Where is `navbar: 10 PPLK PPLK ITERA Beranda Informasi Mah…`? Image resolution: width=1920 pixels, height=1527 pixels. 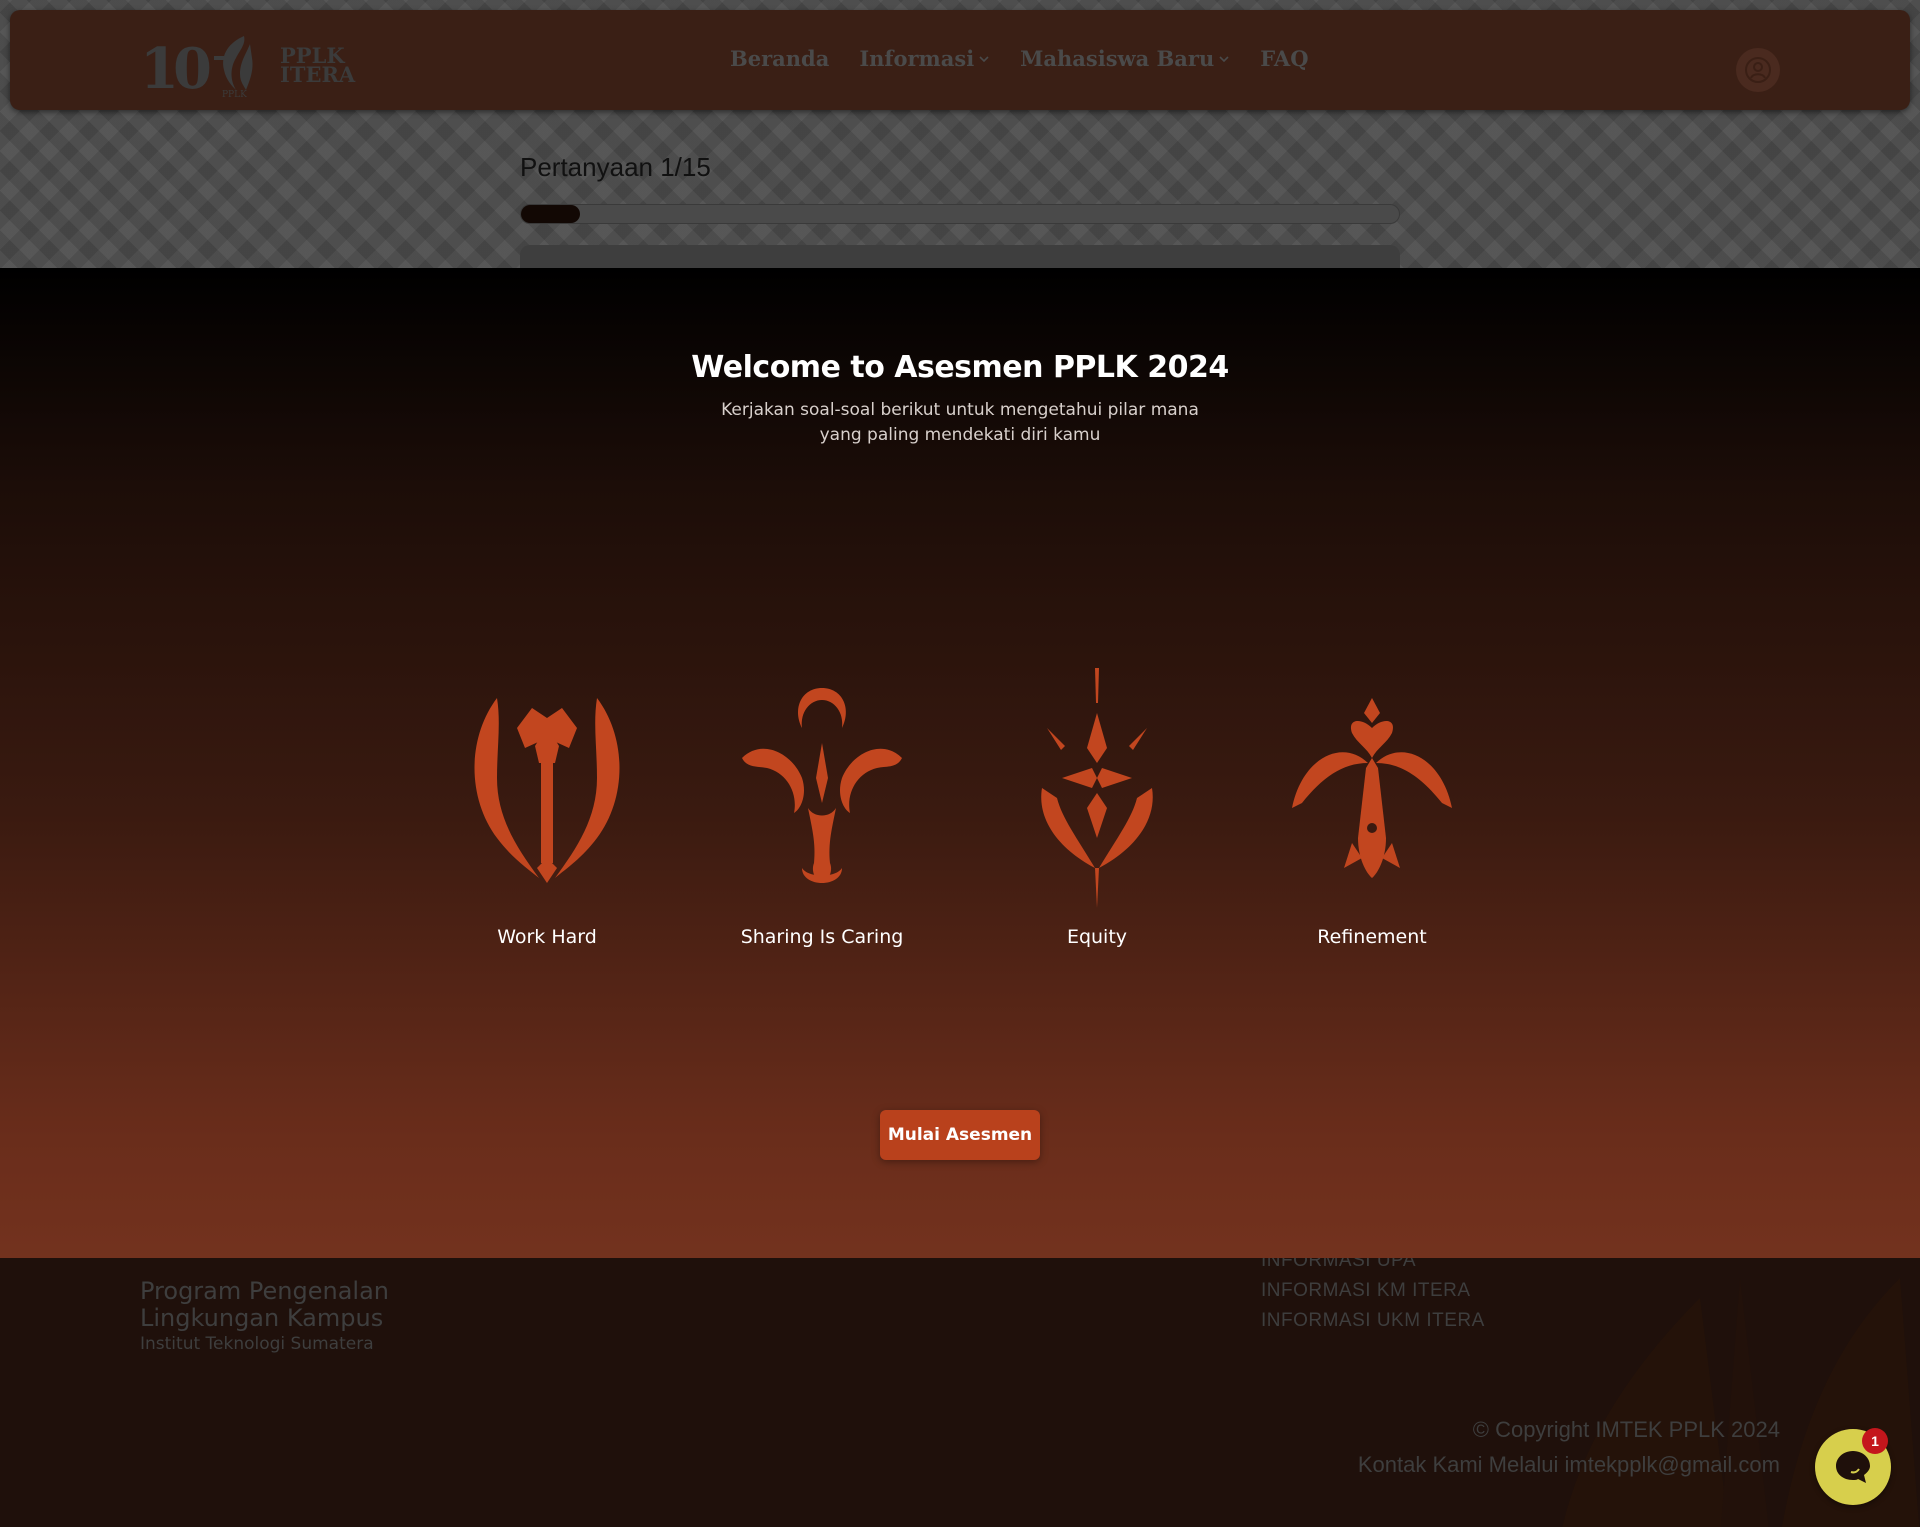 navbar: 10 PPLK PPLK ITERA Beranda Informasi Mah… is located at coordinates (960, 60).